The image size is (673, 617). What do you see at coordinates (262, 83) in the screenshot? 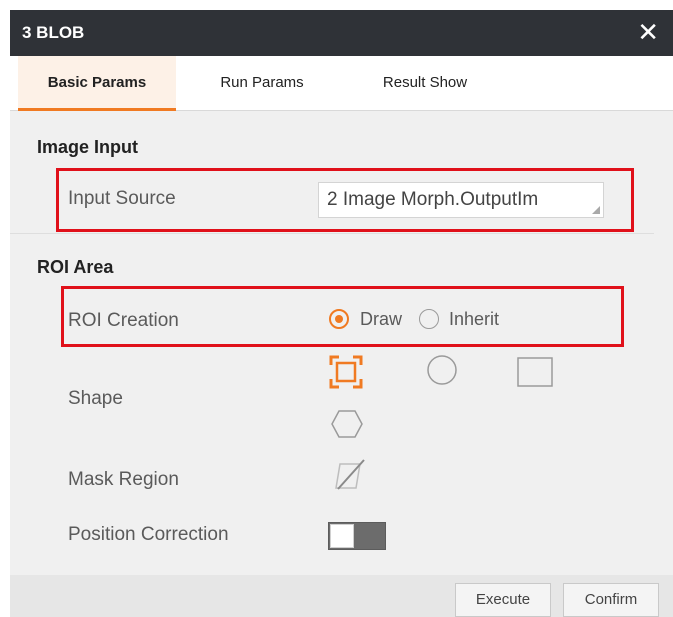
I see `tab-run-params: Run Params` at bounding box center [262, 83].